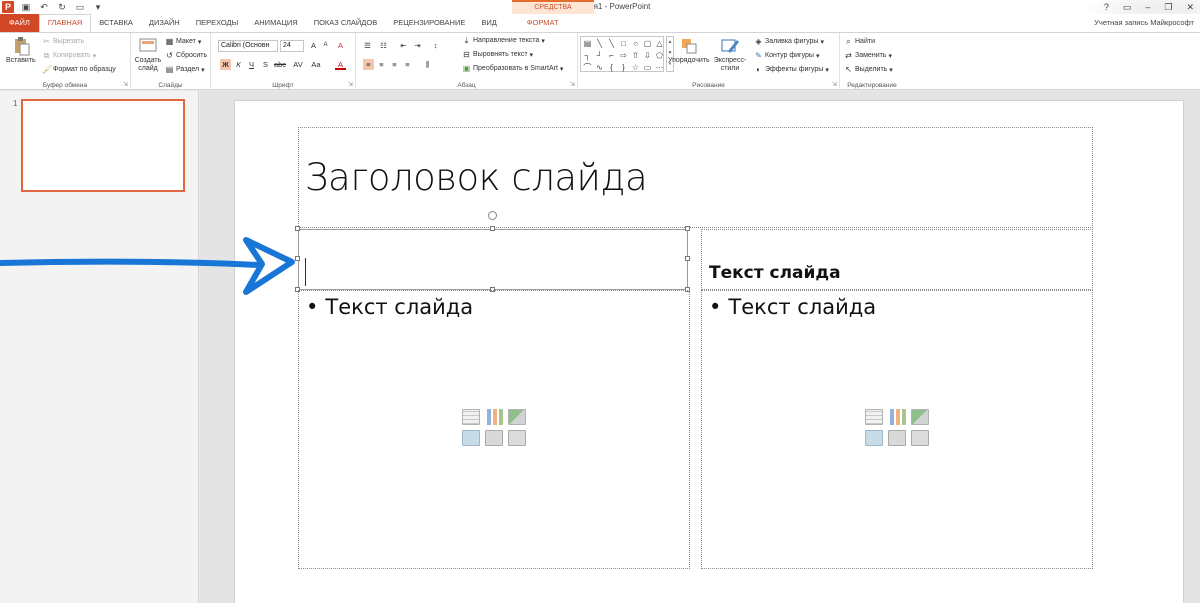 The width and height of the screenshot is (1200, 603). I want to click on smartart-button: ▣ Преобразовать в SmartArt ▾, so click(513, 68).